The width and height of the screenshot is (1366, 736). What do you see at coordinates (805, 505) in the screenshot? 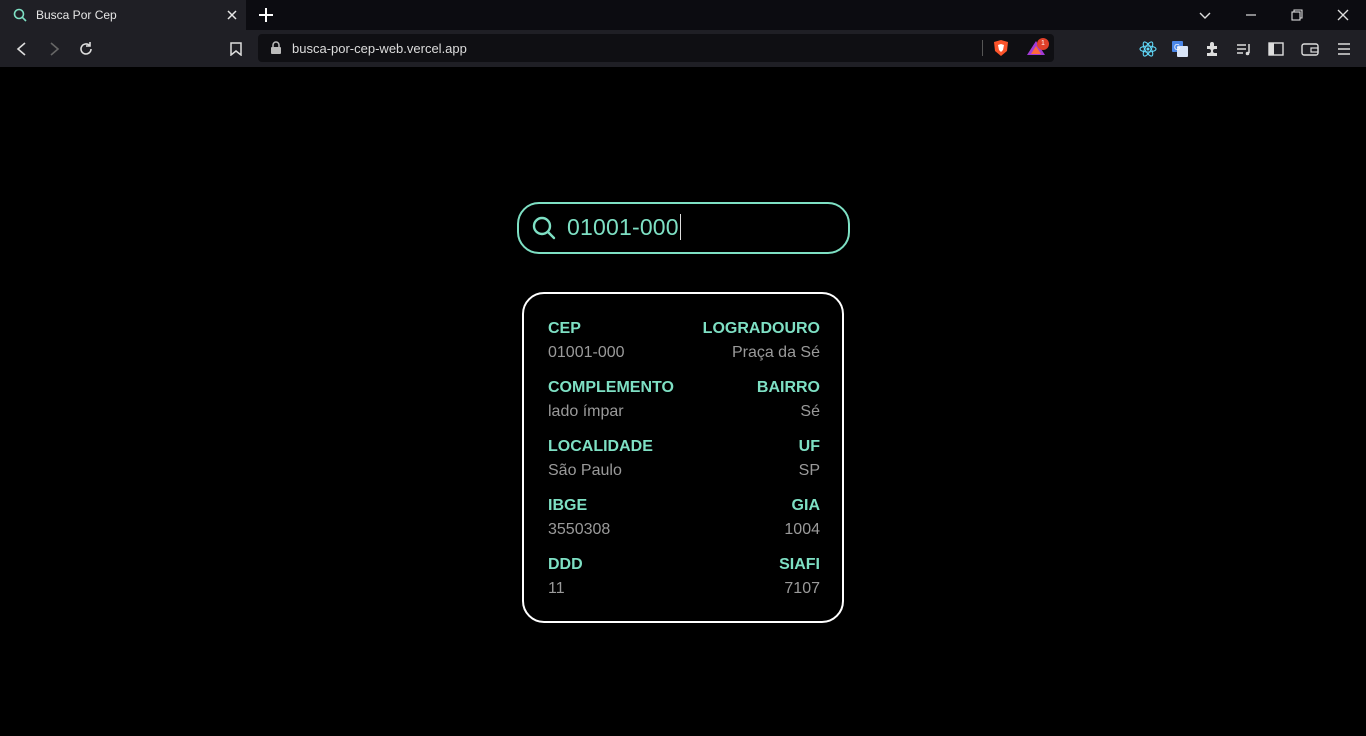
I see `field-label: GIA` at bounding box center [805, 505].